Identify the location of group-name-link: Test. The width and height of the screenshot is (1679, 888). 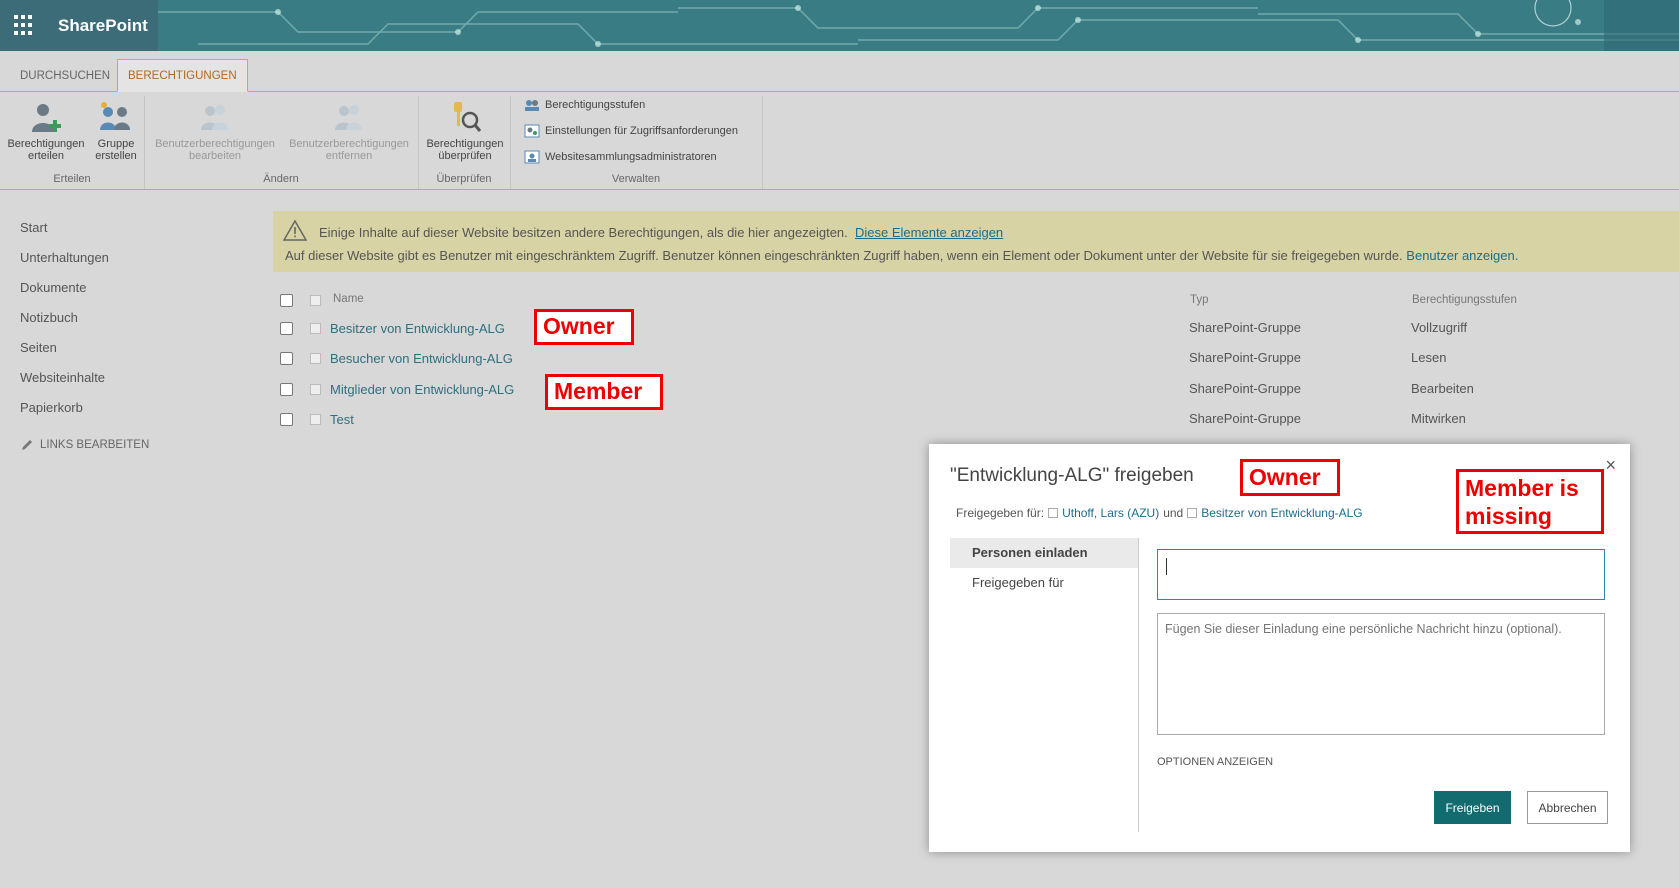
(342, 419).